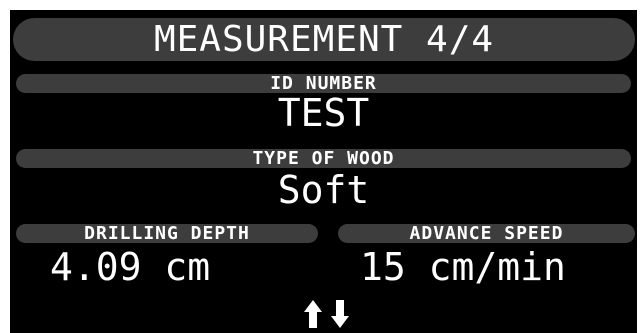  What do you see at coordinates (323, 190) in the screenshot?
I see `wood-type-value: Soft` at bounding box center [323, 190].